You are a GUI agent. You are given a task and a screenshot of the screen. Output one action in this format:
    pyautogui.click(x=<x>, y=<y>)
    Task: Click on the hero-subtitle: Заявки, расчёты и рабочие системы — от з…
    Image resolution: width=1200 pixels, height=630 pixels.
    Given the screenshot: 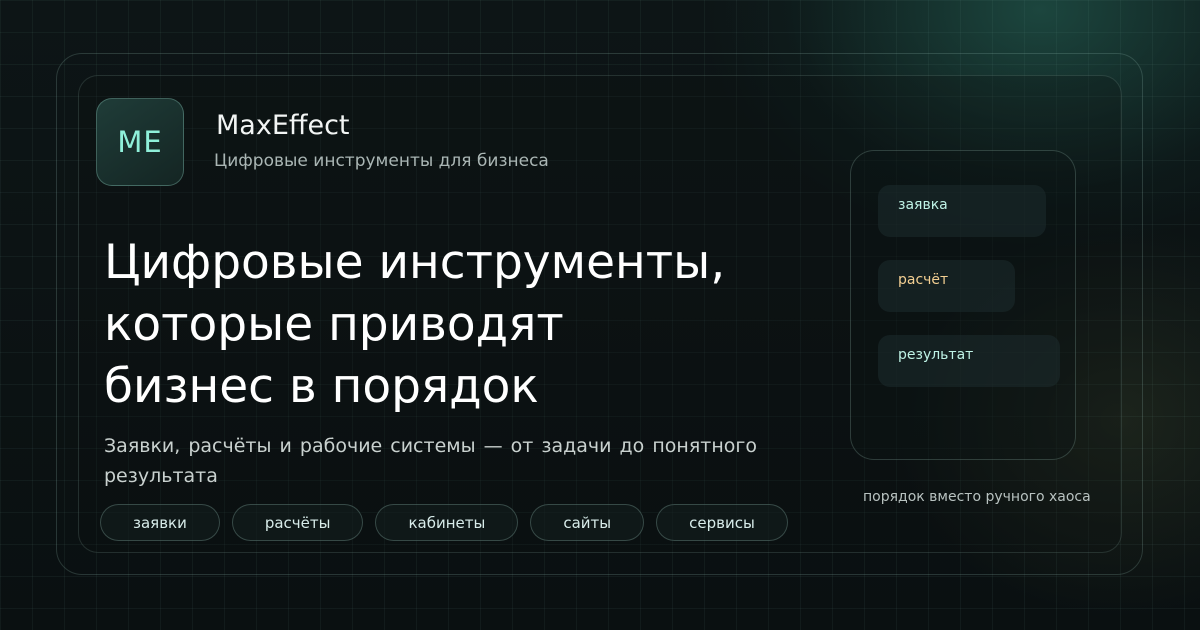 What is the action you would take?
    pyautogui.click(x=430, y=461)
    